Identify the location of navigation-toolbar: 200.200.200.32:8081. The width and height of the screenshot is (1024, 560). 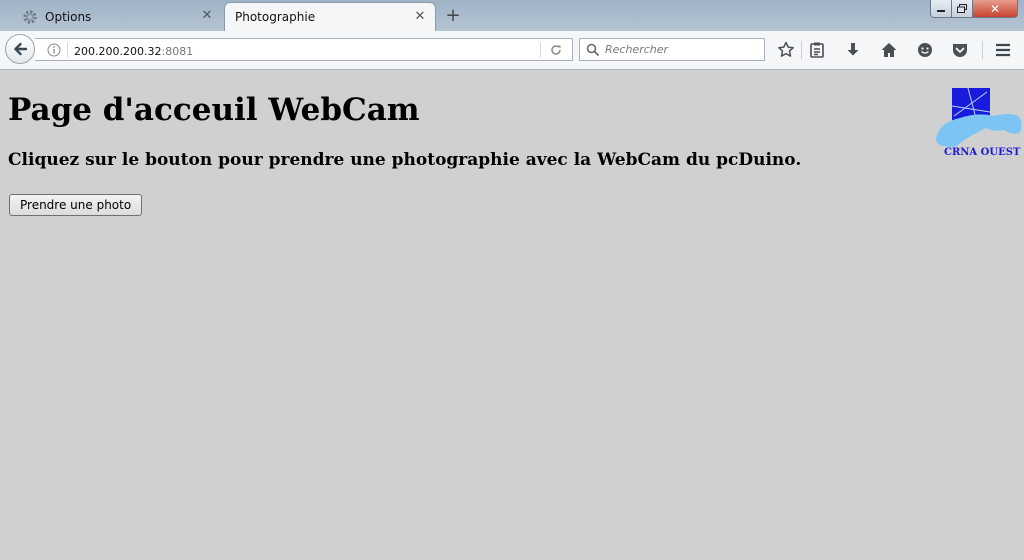
(512, 50).